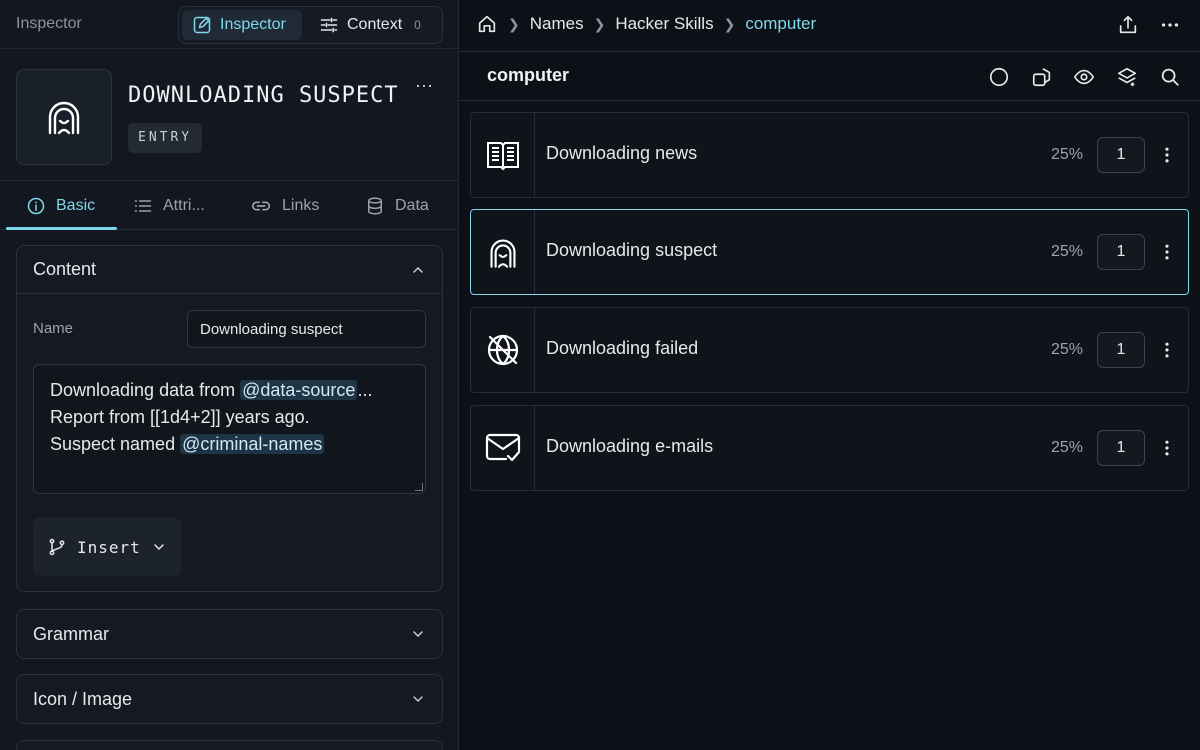 The image size is (1200, 750). I want to click on layers-button, so click(1127, 77).